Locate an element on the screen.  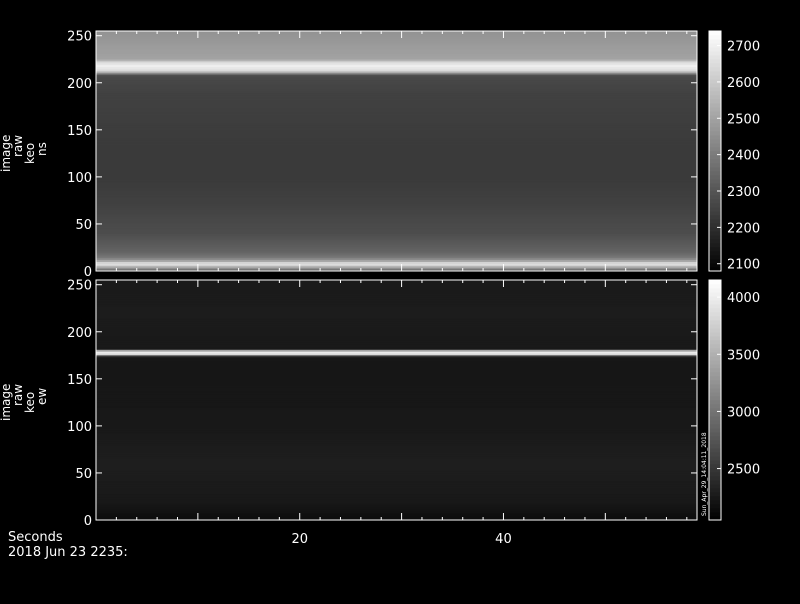
colorbar-tick-label: 4000 is located at coordinates (743, 298).